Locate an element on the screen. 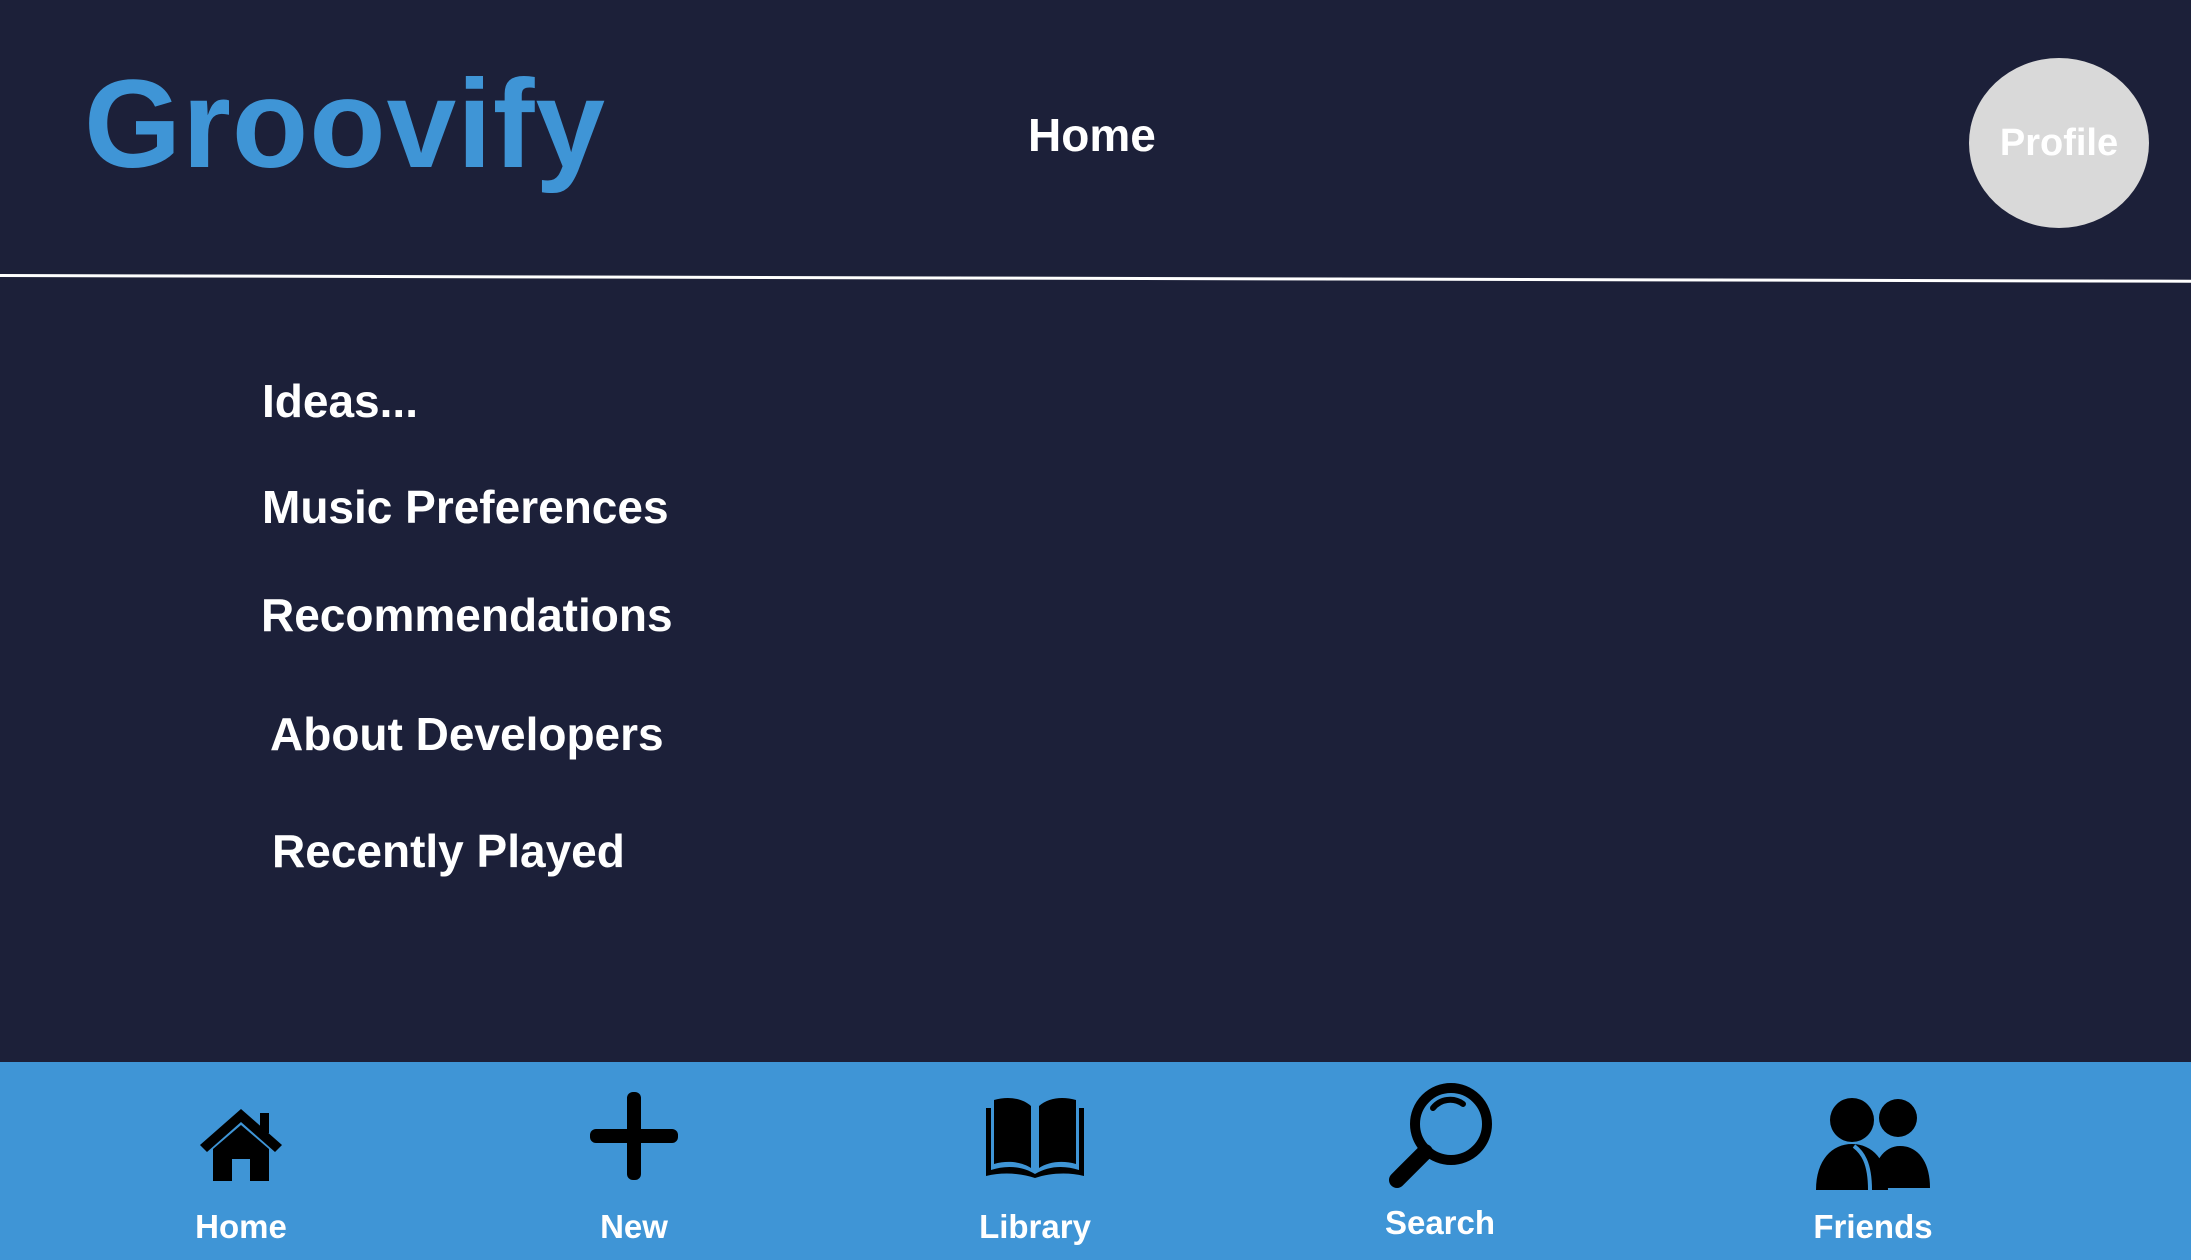 The width and height of the screenshot is (2191, 1260). nav-item-new: New is located at coordinates (634, 1161).